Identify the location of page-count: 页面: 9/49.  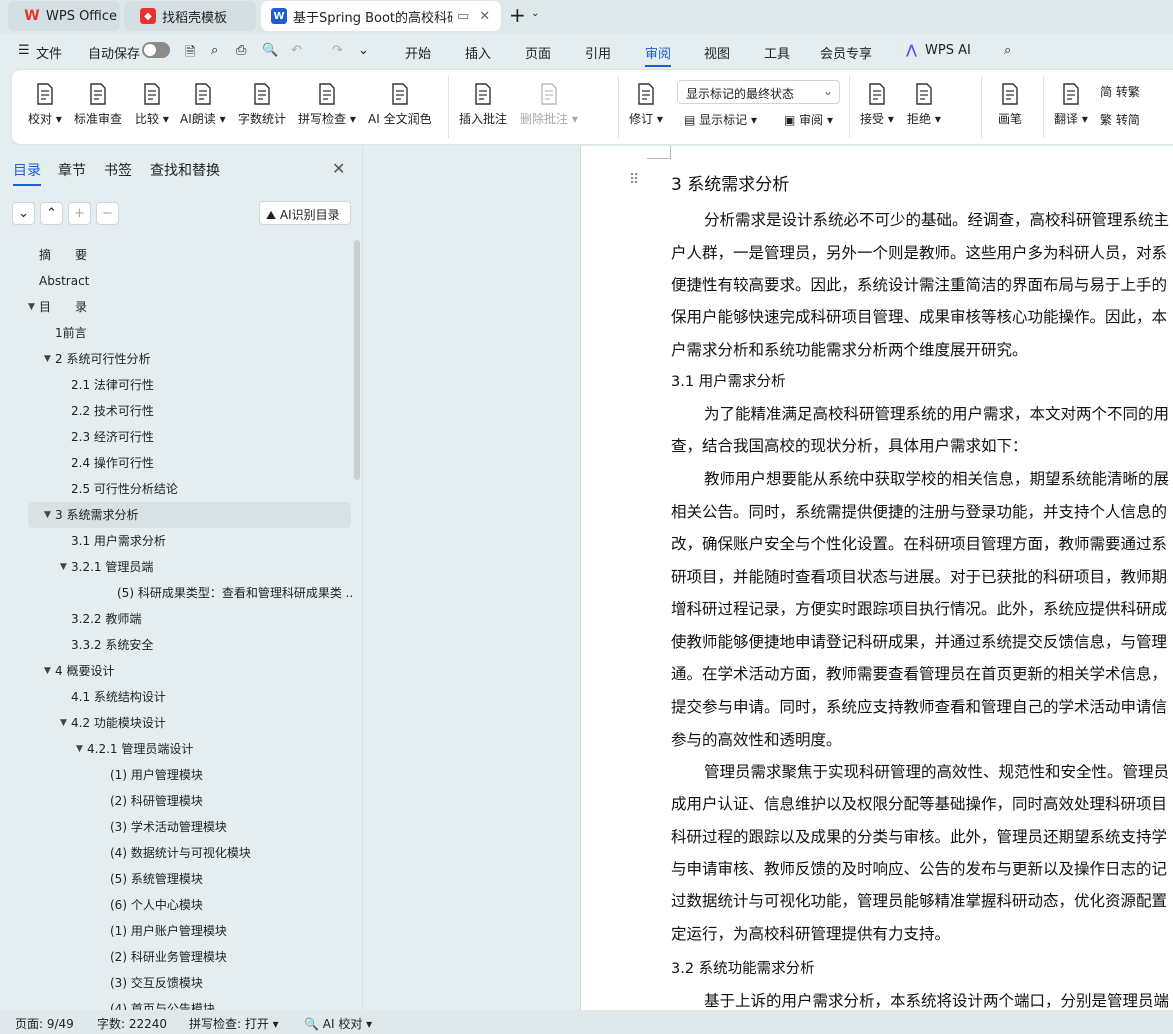
(44, 1023).